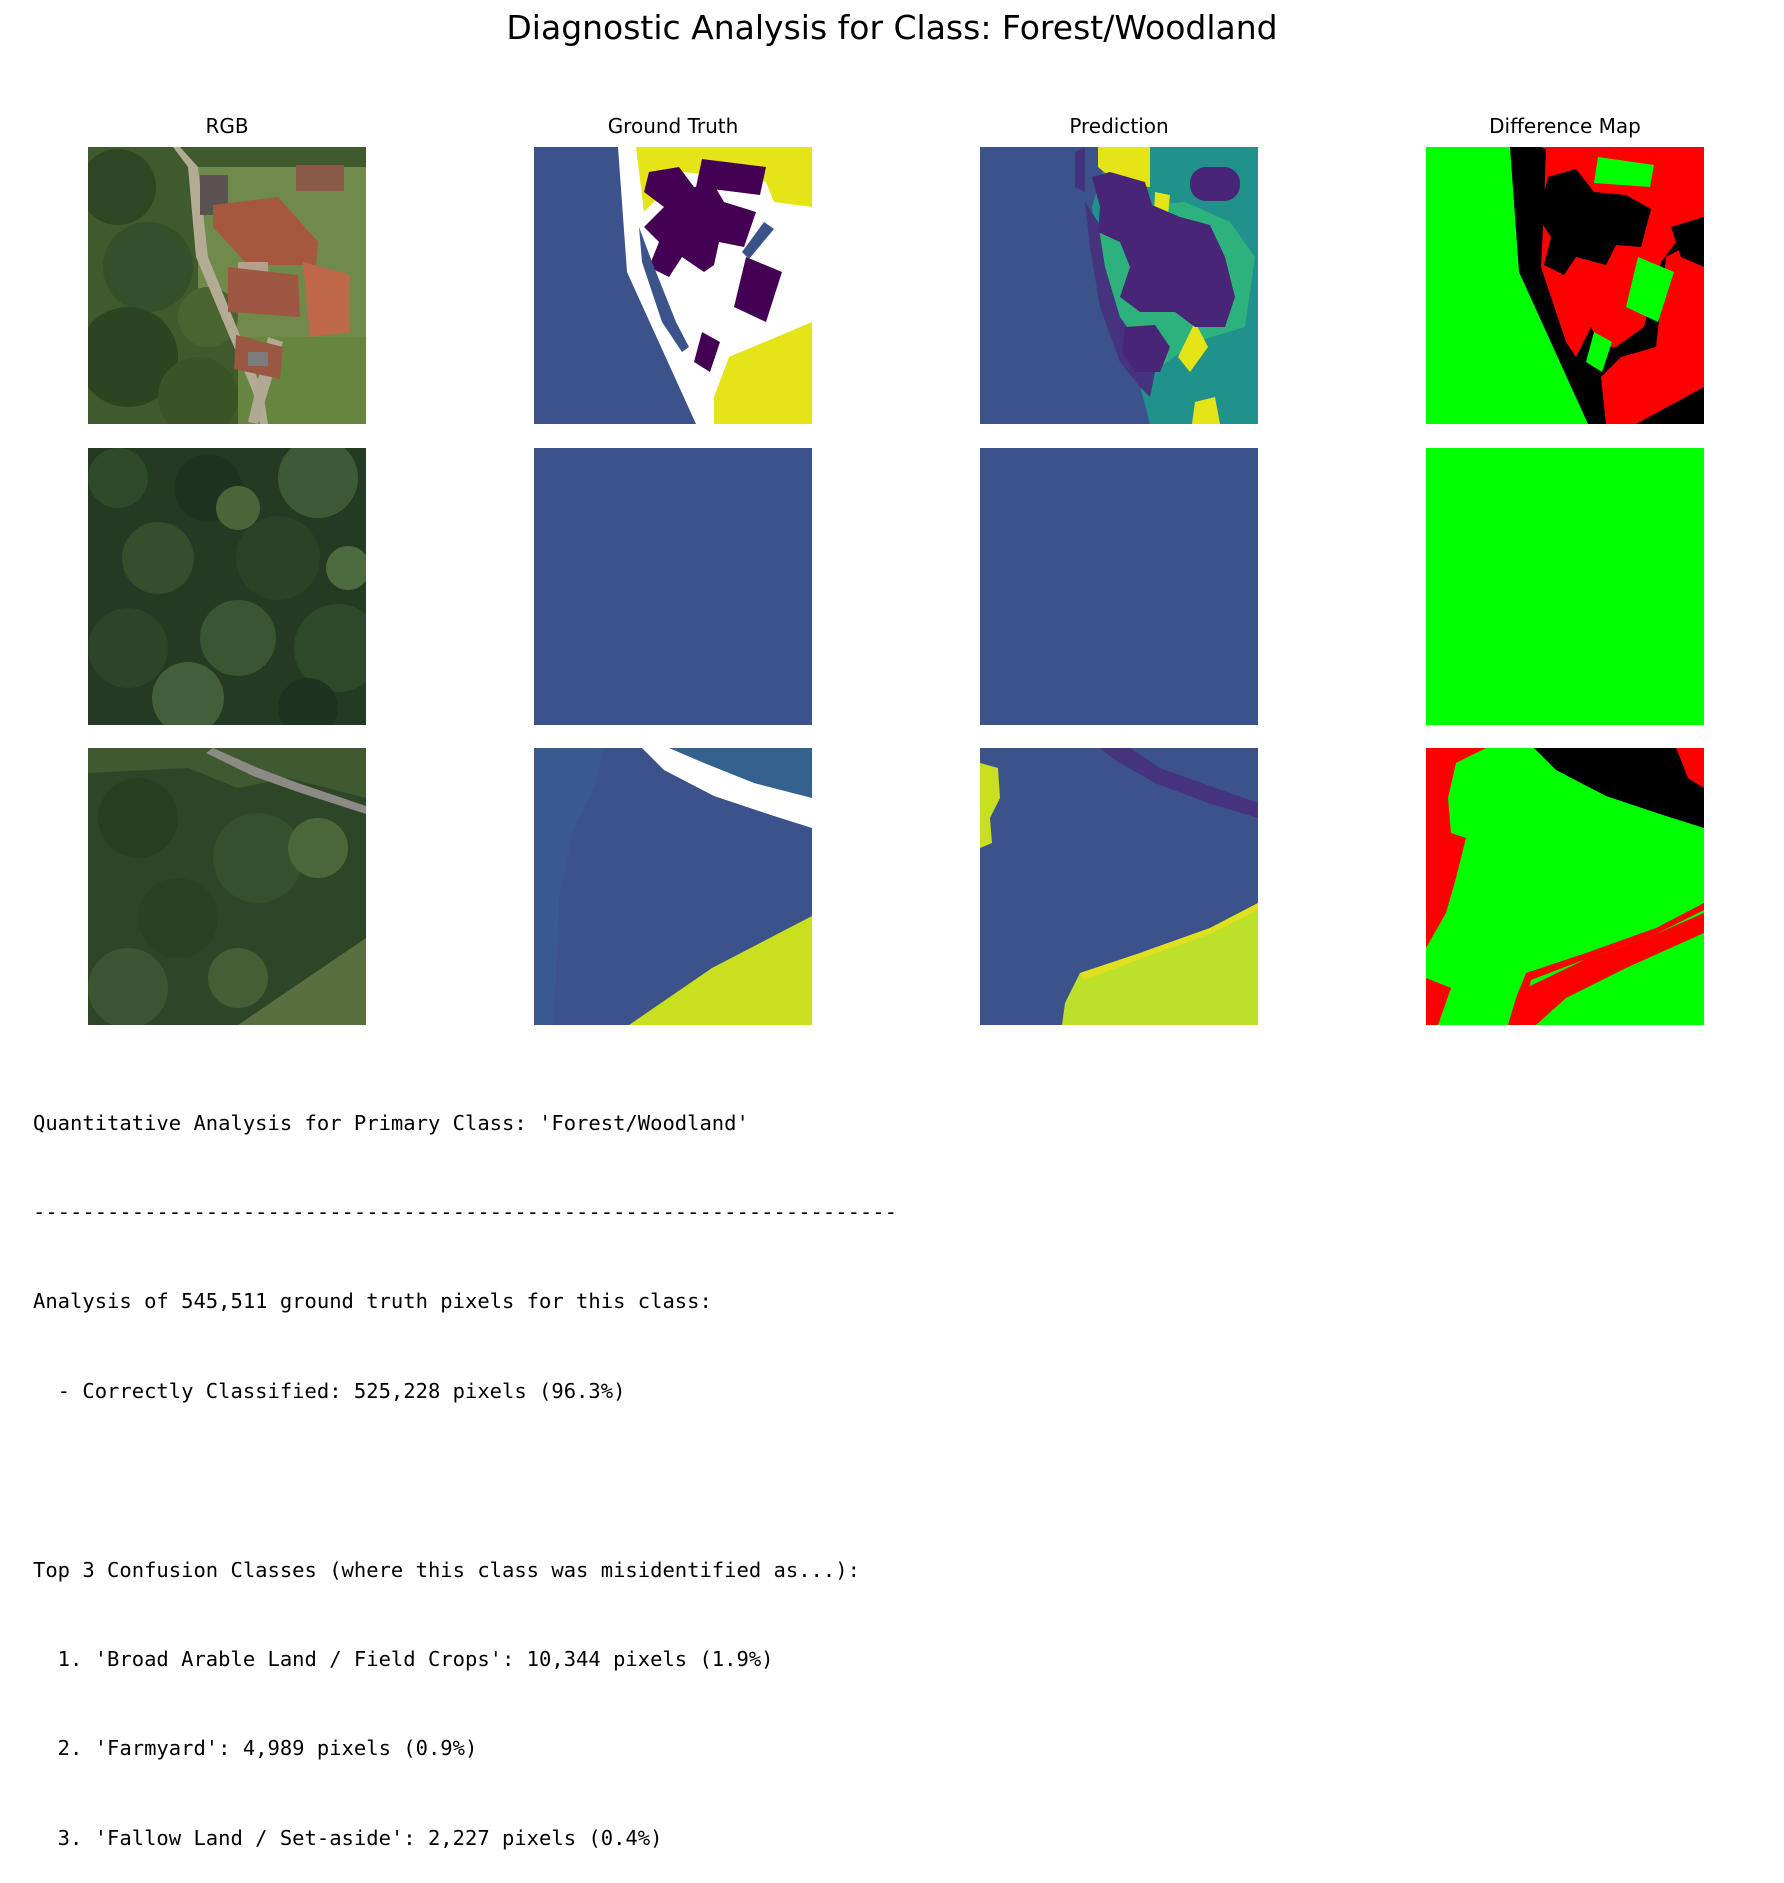  I want to click on report-blank-line, so click(465, 1481).